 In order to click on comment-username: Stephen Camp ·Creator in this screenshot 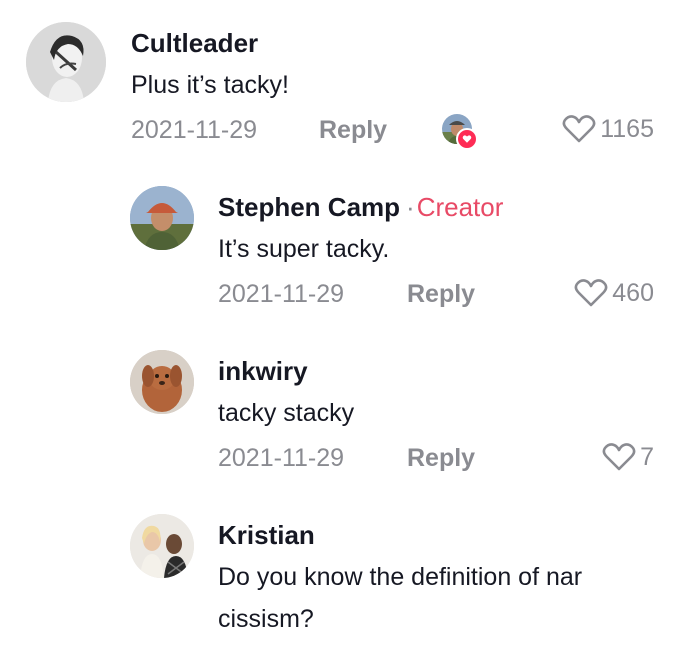, I will do `click(360, 207)`.